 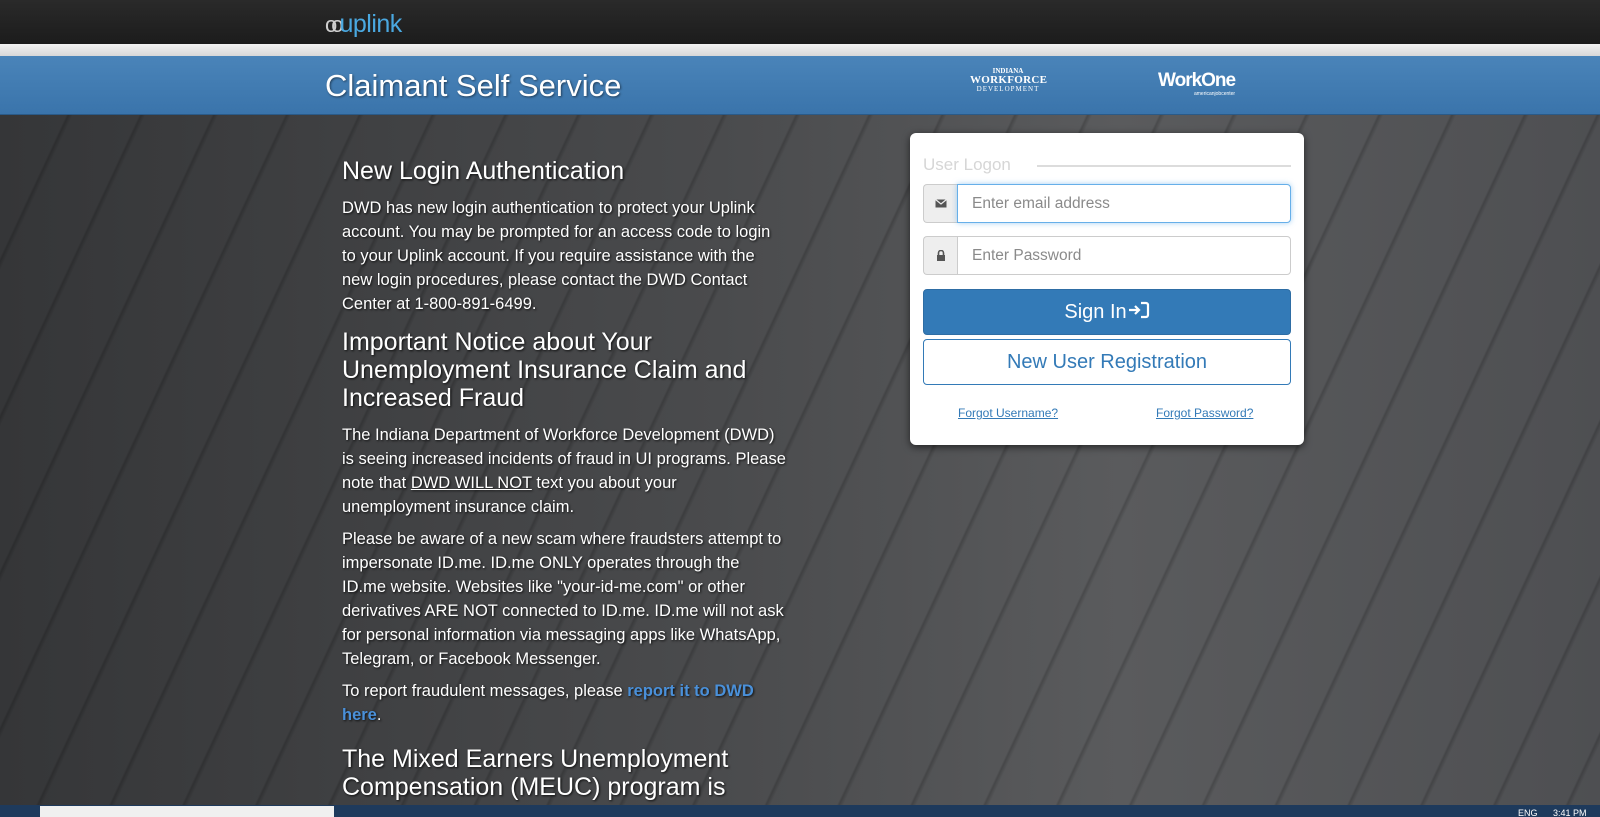 I want to click on uplink-logo-text: uplink, so click(x=370, y=24).